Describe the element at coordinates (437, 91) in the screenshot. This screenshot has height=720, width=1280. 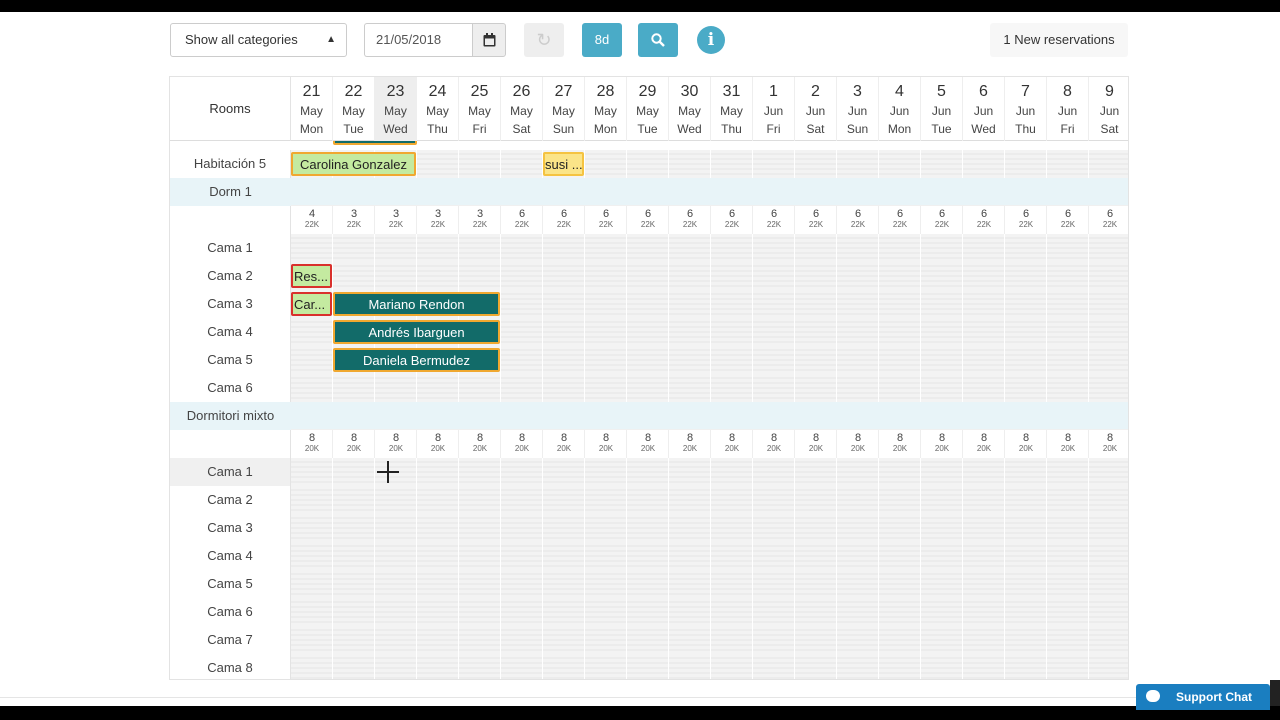
I see `day-number: 24` at that location.